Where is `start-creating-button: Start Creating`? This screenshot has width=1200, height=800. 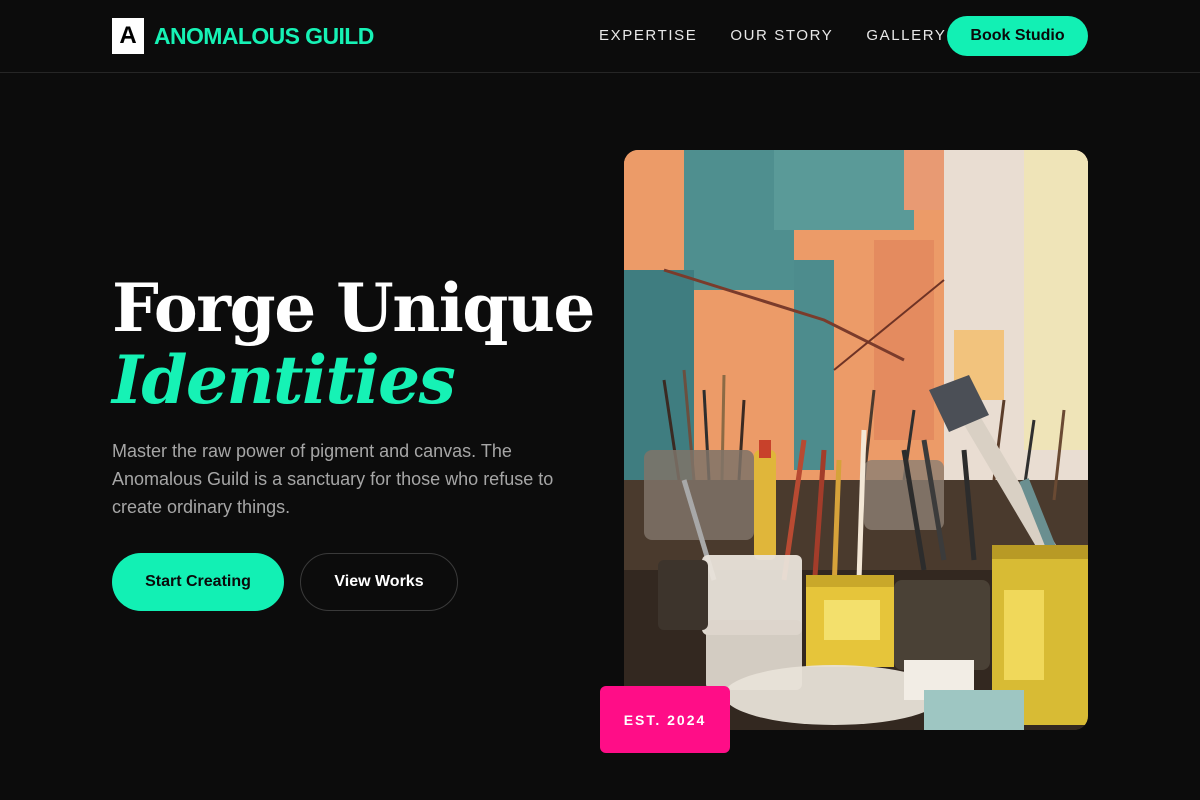
start-creating-button: Start Creating is located at coordinates (198, 582).